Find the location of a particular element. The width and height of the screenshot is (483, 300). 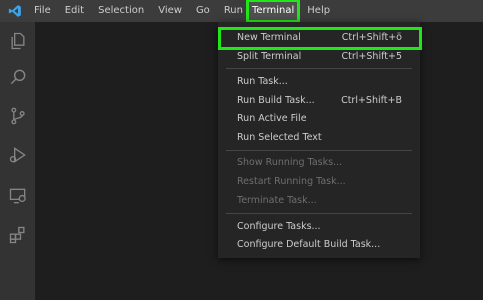

menu-item-split-terminal: Split Terminal Ctrl+Shift+5 is located at coordinates (319, 56).